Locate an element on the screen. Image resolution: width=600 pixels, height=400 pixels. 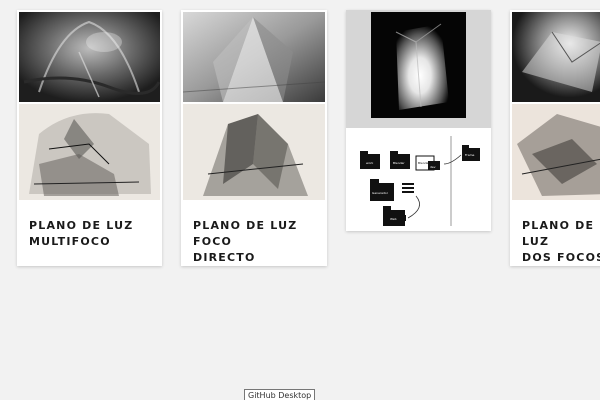
diagram-label: dev is located at coordinates (433, 167).